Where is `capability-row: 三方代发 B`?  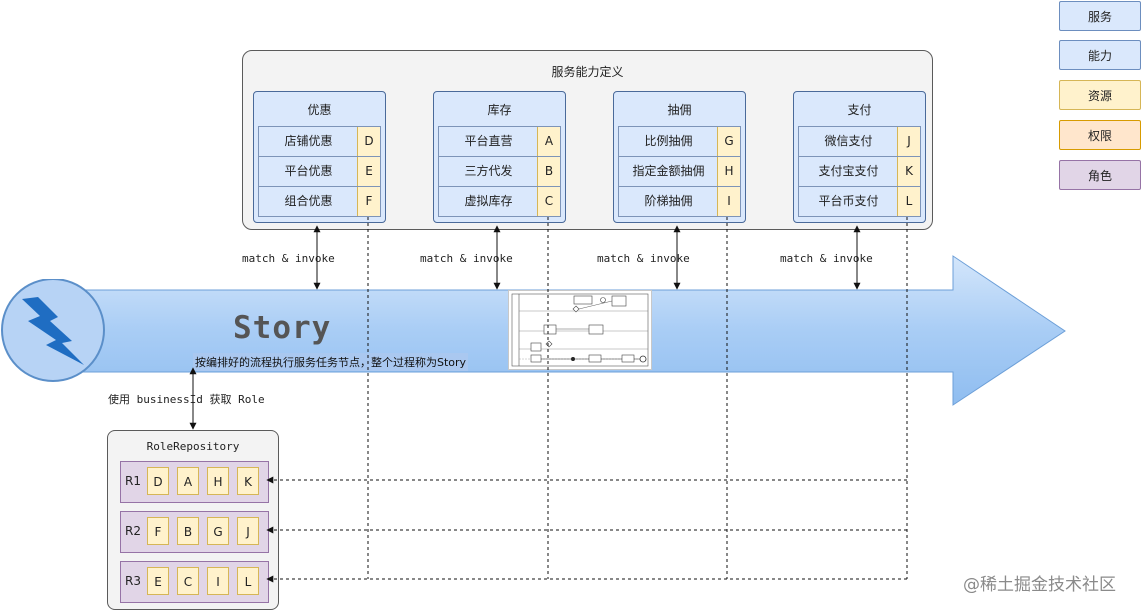 capability-row: 三方代发 B is located at coordinates (499, 171).